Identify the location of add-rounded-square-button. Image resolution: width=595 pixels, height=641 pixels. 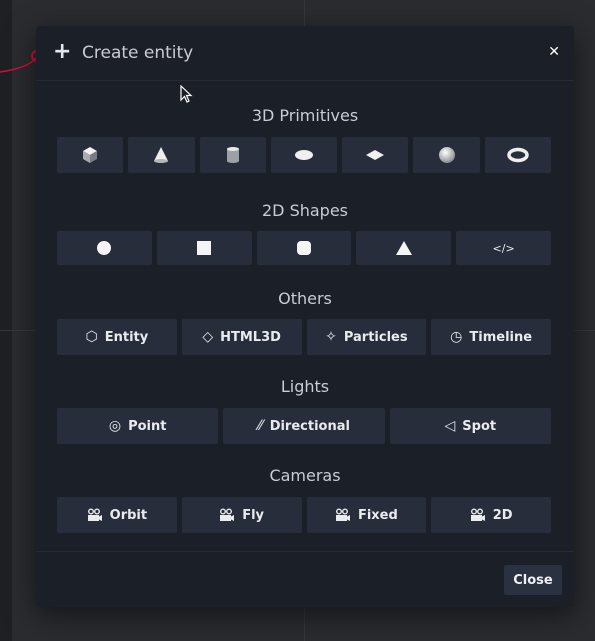
(304, 248).